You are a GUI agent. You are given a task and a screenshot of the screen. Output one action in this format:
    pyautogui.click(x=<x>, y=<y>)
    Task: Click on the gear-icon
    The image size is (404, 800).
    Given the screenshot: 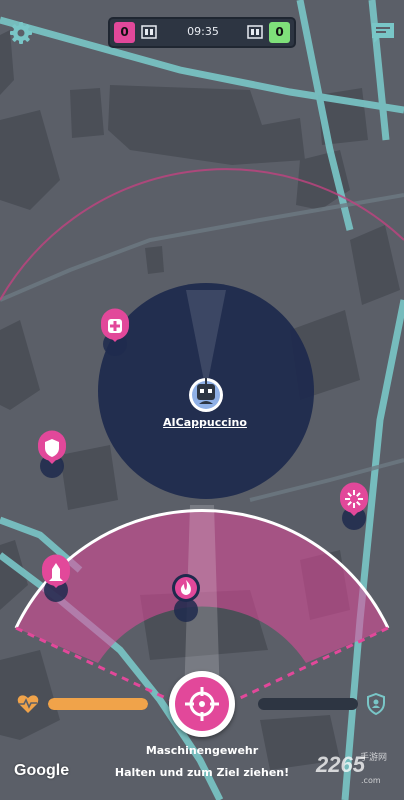 What is the action you would take?
    pyautogui.click(x=21, y=33)
    